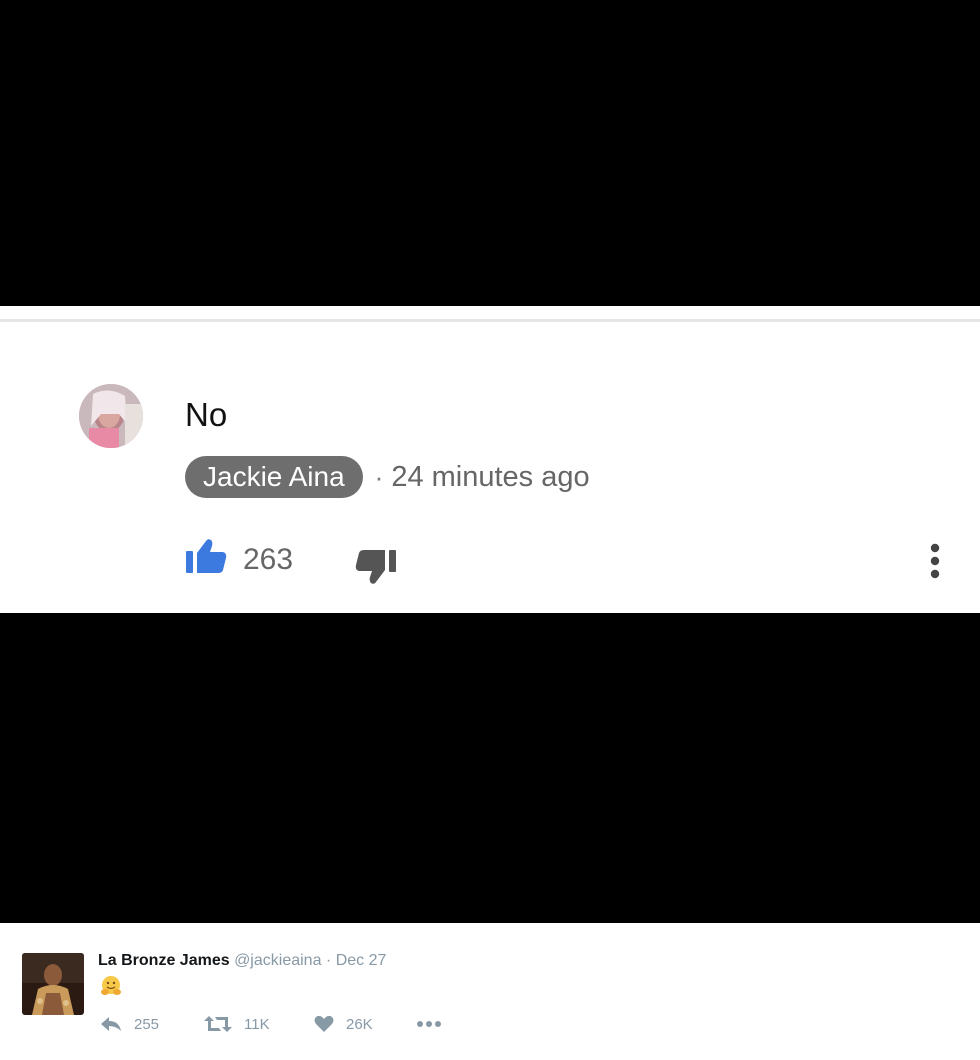 The width and height of the screenshot is (980, 1060). Describe the element at coordinates (164, 960) in the screenshot. I see `tweet-author-name: La Bronze James` at that location.